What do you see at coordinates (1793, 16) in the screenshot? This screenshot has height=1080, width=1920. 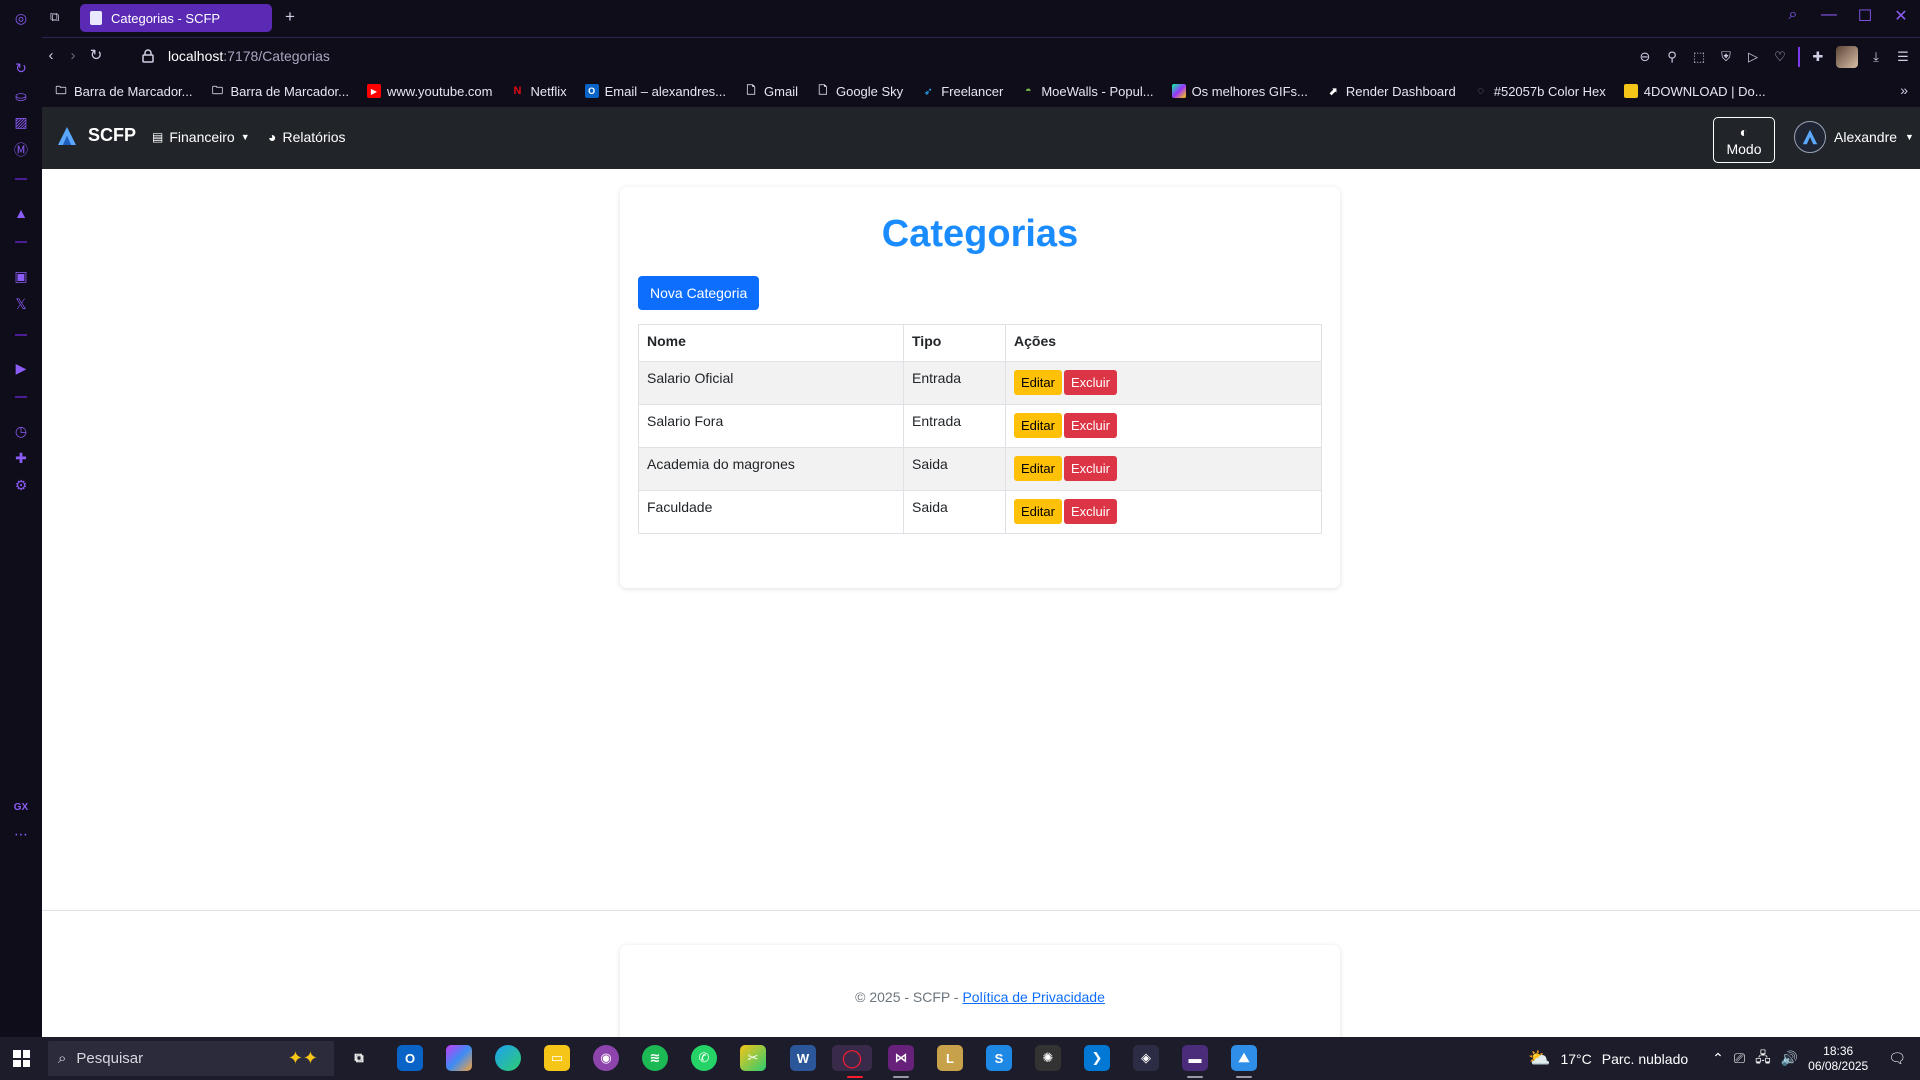 I see `search-tabs-icon: ⌕` at bounding box center [1793, 16].